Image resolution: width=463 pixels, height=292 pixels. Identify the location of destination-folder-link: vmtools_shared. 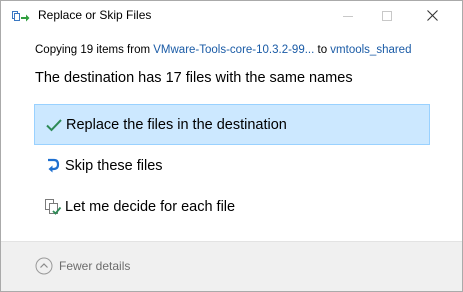
(370, 50).